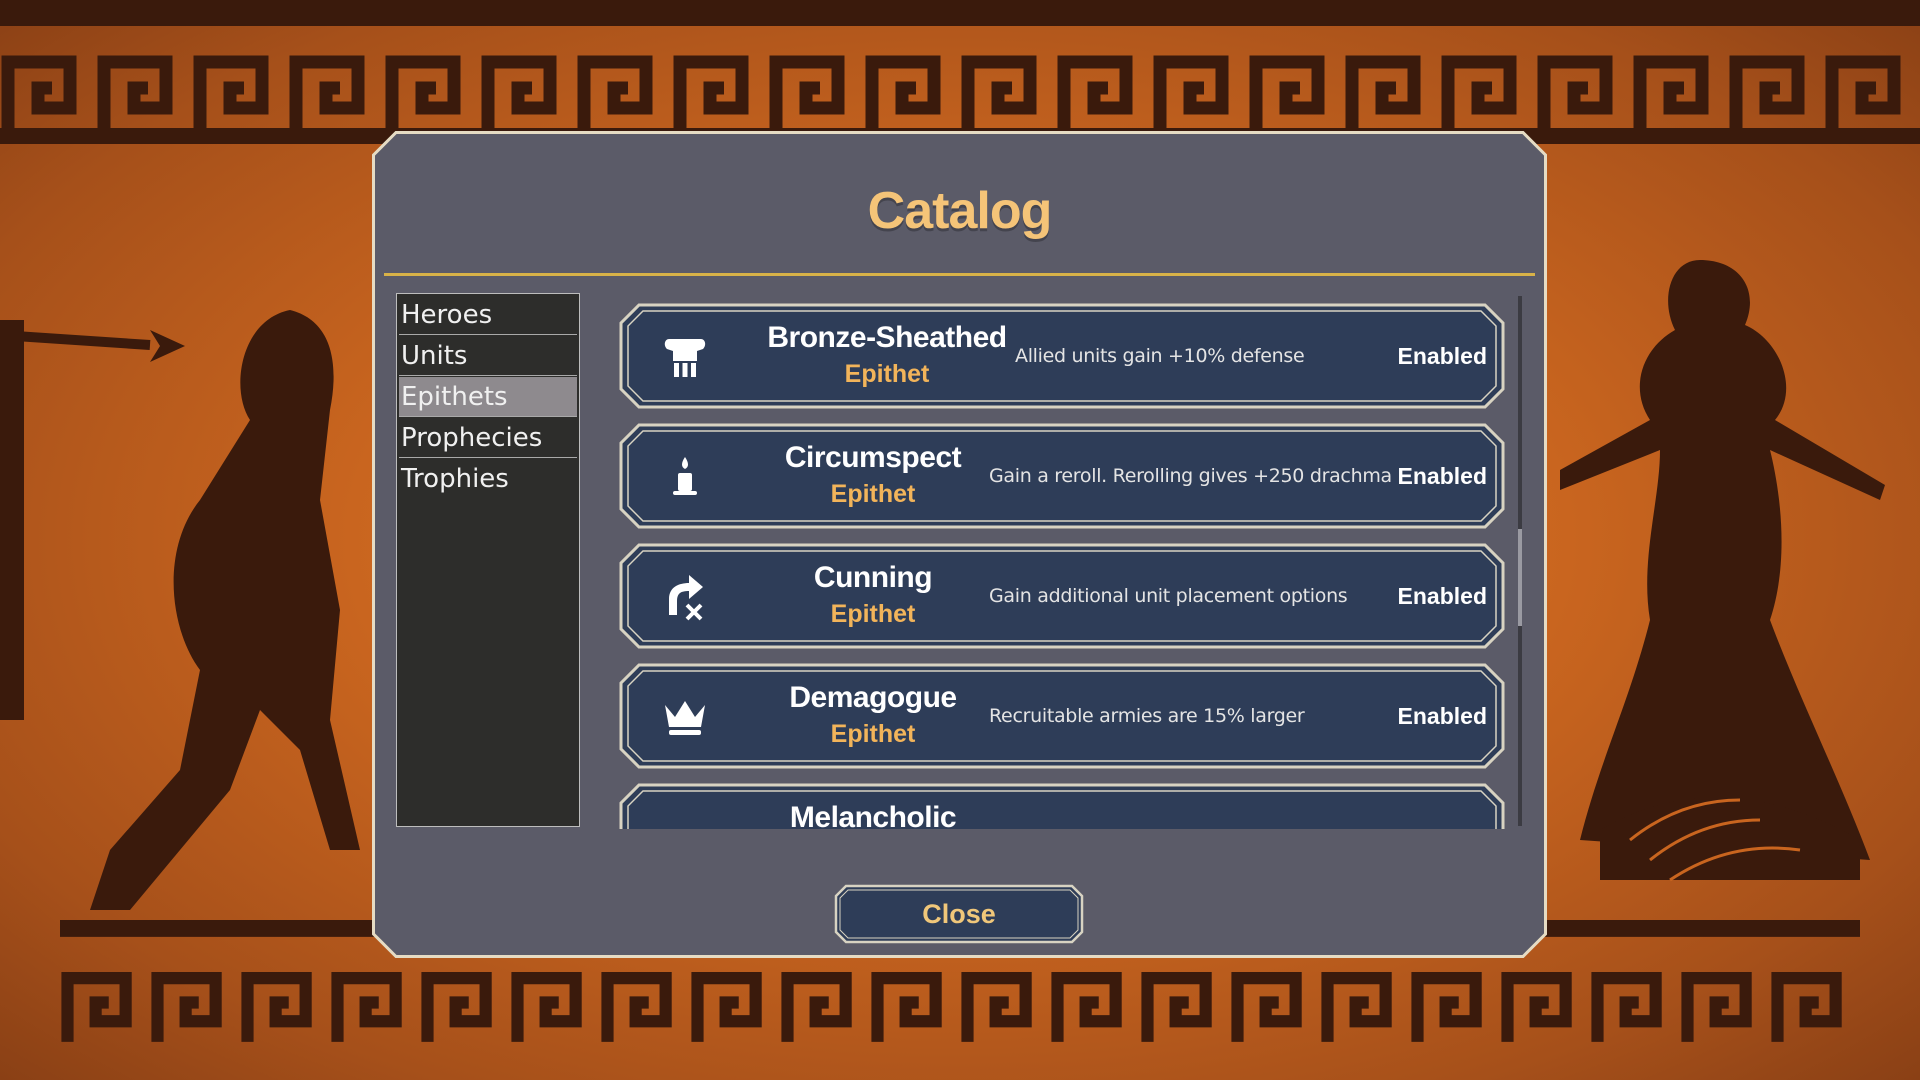  What do you see at coordinates (180, 610) in the screenshot?
I see `warrior-silhouette` at bounding box center [180, 610].